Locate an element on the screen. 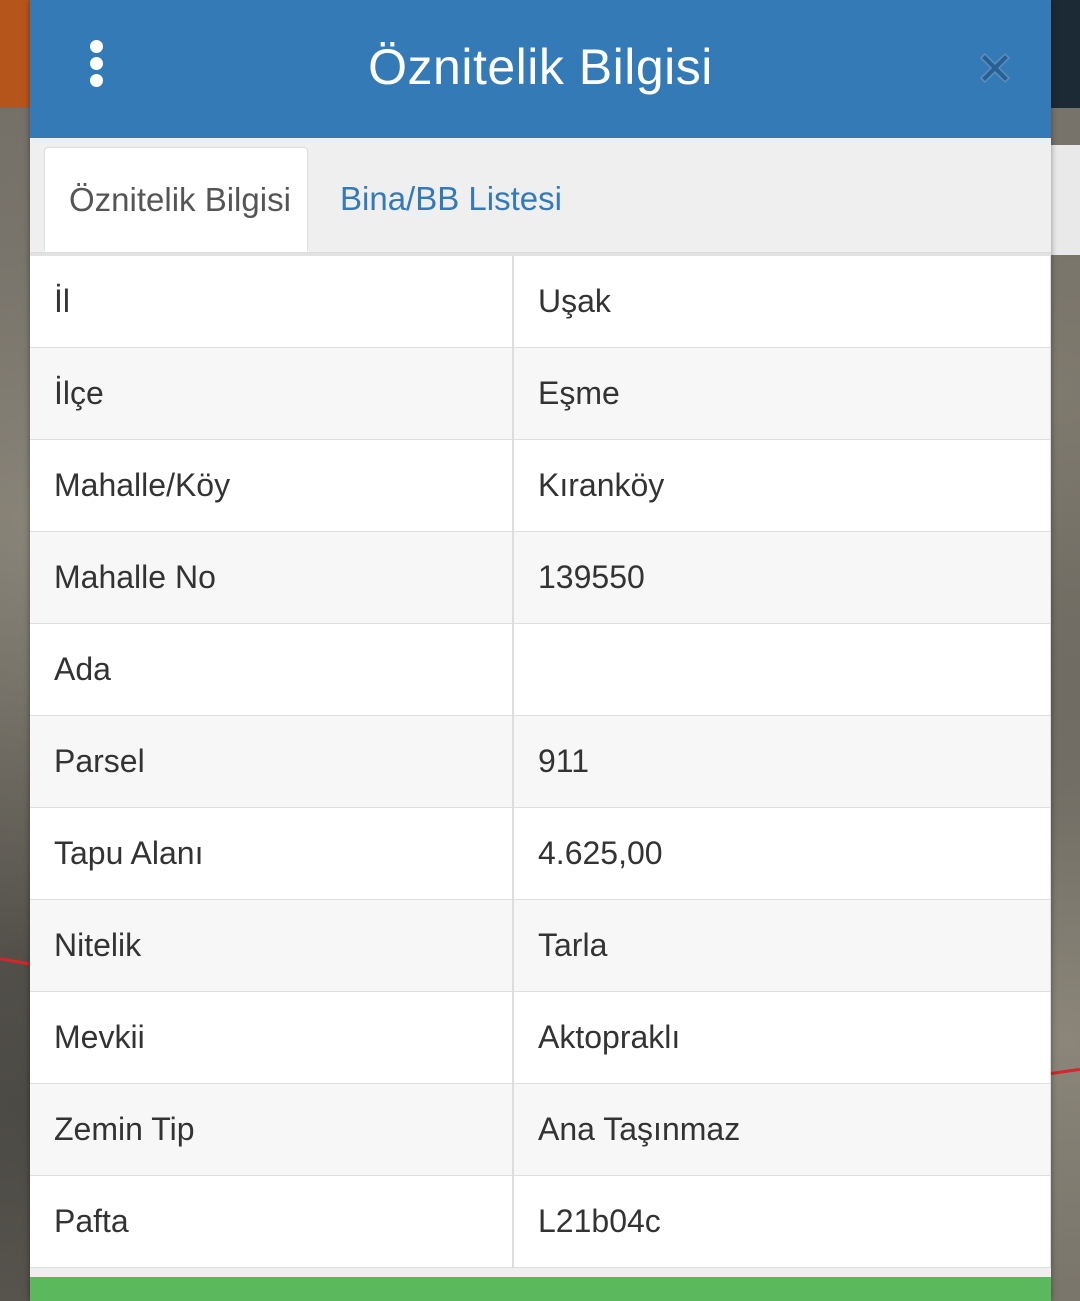 This screenshot has width=1080, height=1301. table-row: Tapu Alanı 4.625,00 is located at coordinates (540, 854).